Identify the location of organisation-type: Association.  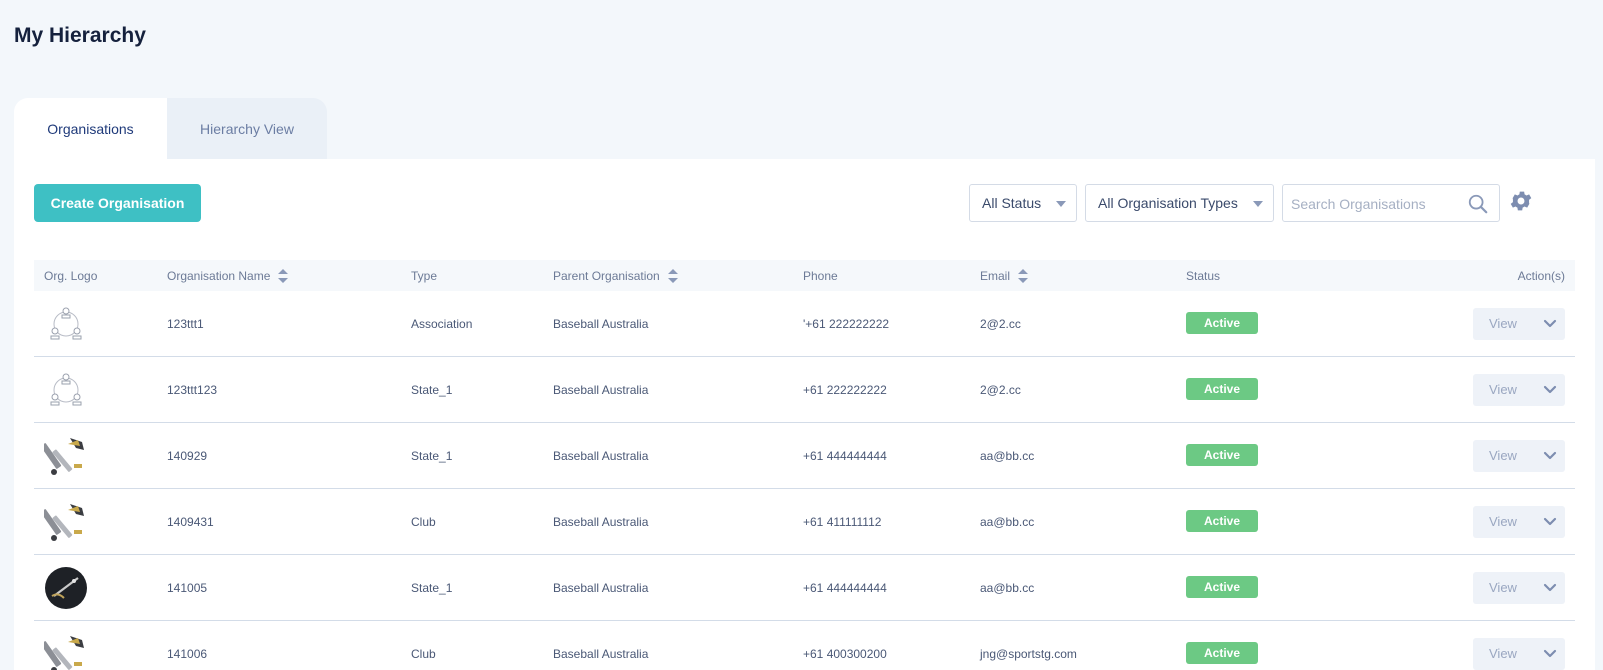
(442, 324).